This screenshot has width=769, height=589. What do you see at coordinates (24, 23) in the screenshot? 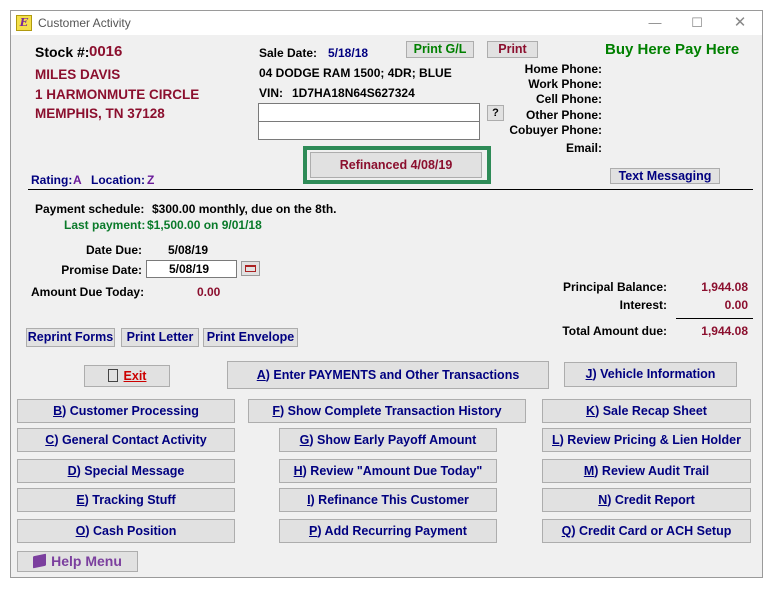
I see `app-logo-icon: E` at bounding box center [24, 23].